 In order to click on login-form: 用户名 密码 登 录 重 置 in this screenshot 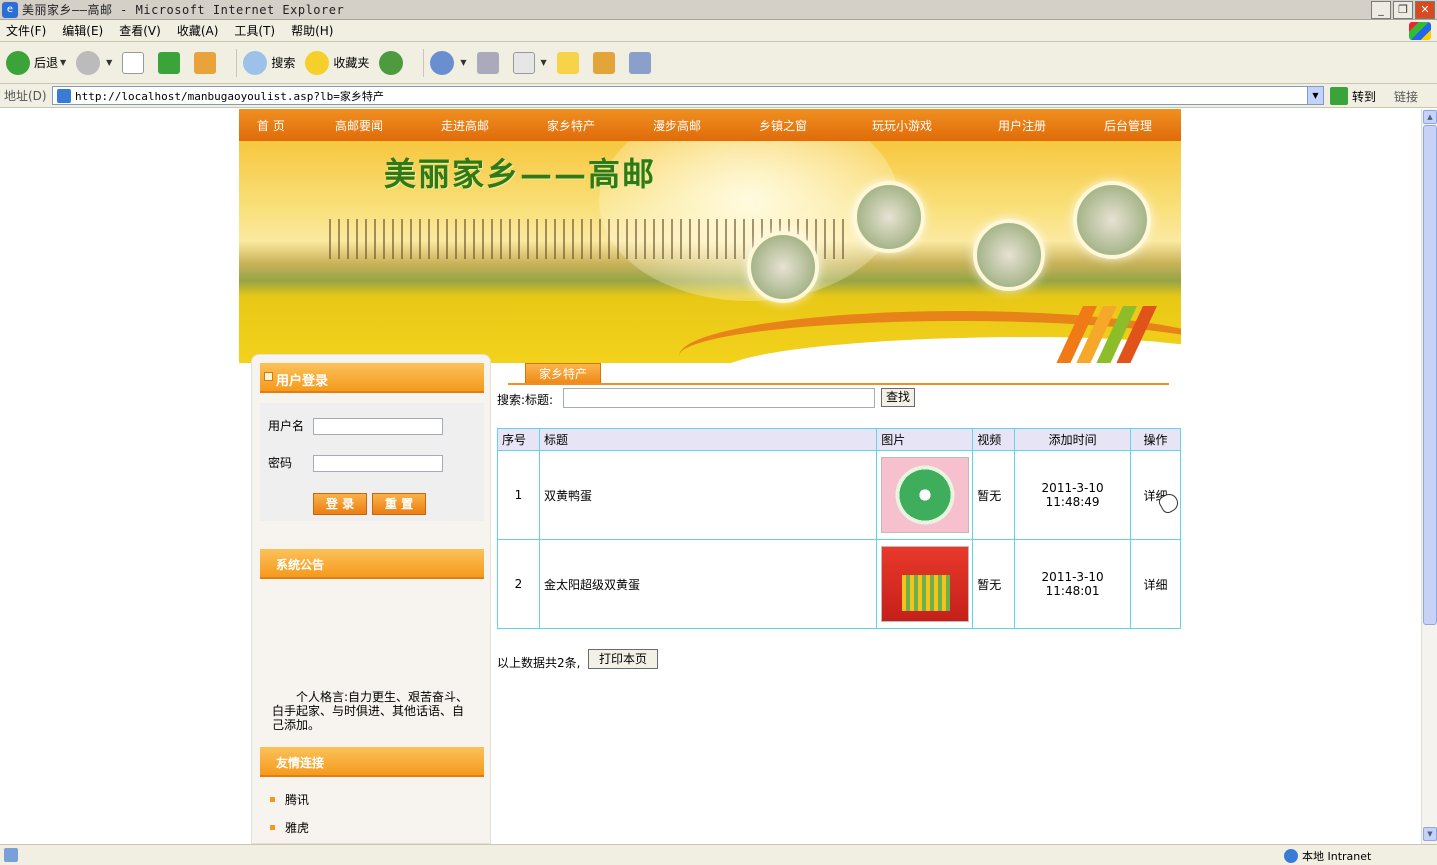, I will do `click(372, 462)`.